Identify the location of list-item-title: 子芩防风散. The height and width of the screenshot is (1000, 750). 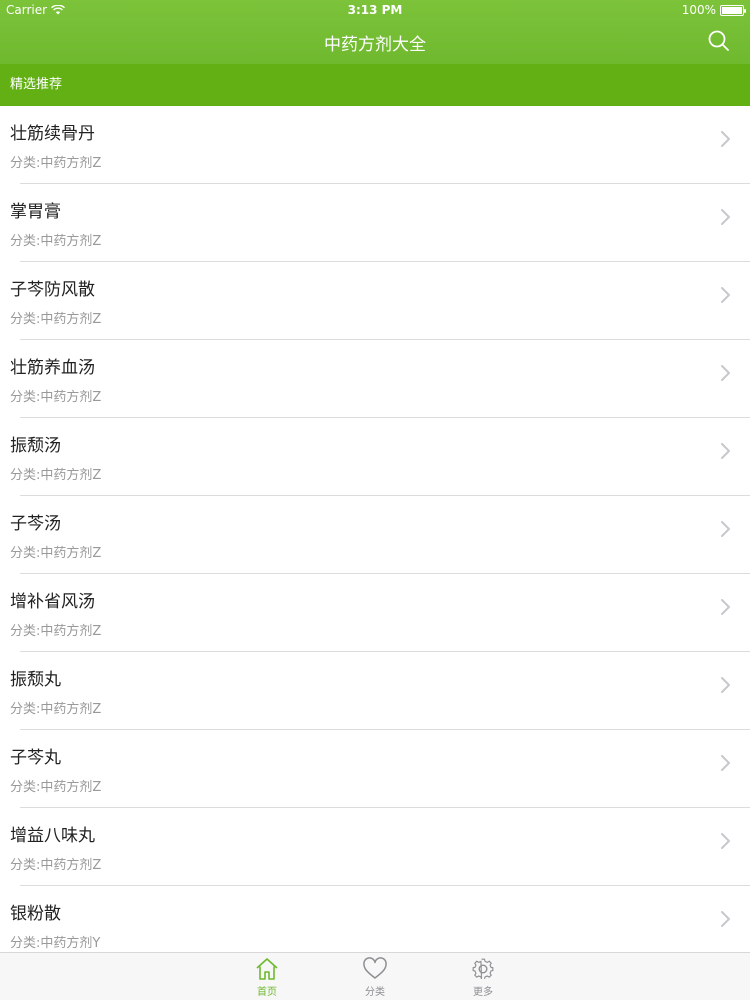
(52, 290).